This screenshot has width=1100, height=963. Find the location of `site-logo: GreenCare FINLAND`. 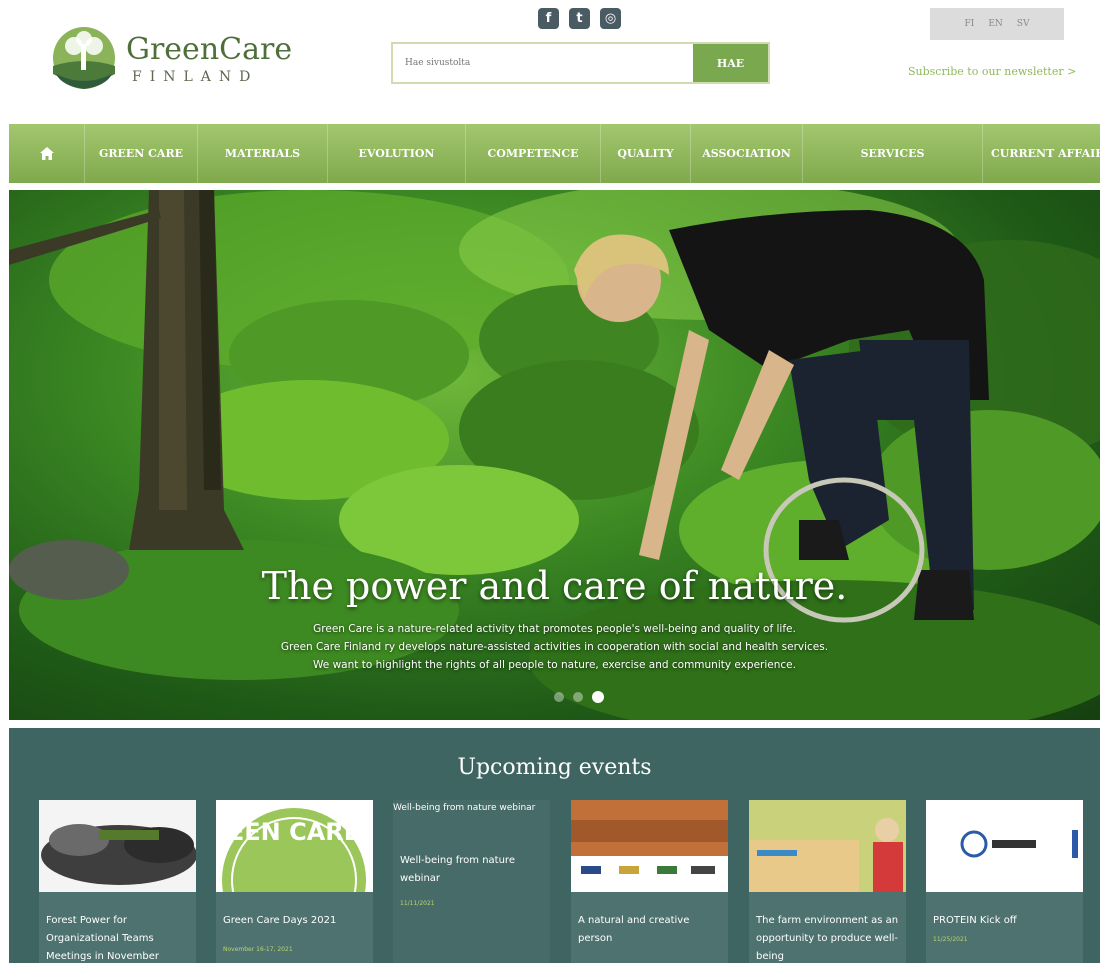

site-logo: GreenCare FINLAND is located at coordinates (173, 61).